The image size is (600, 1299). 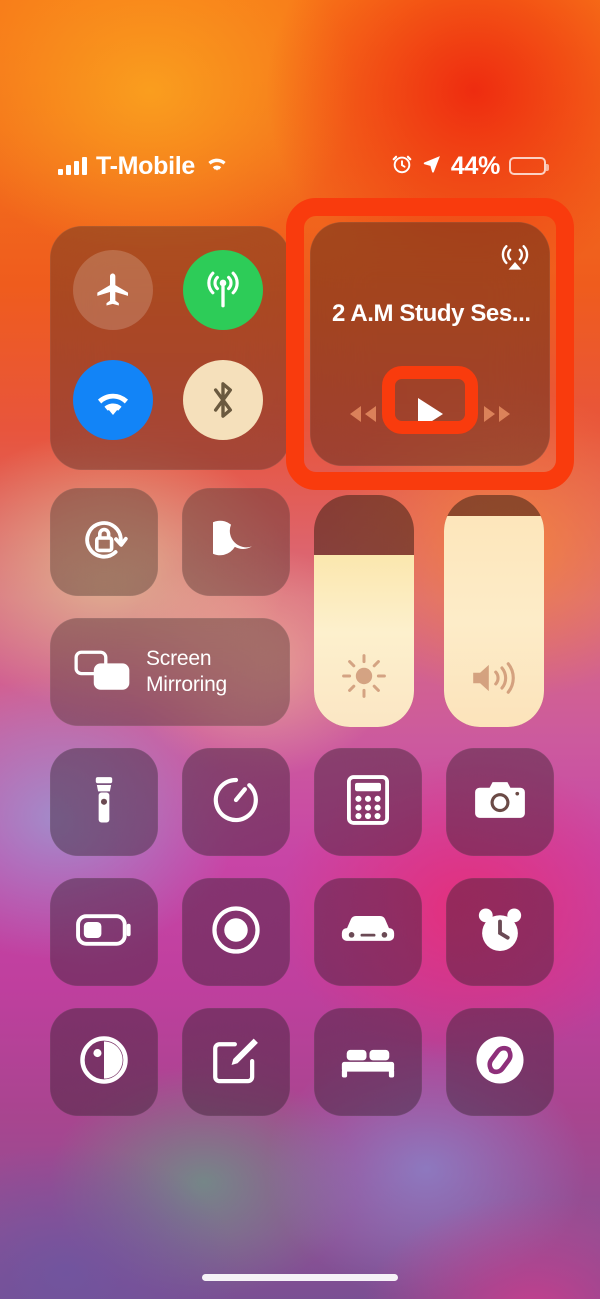 I want to click on moon-icon, so click(x=230, y=542).